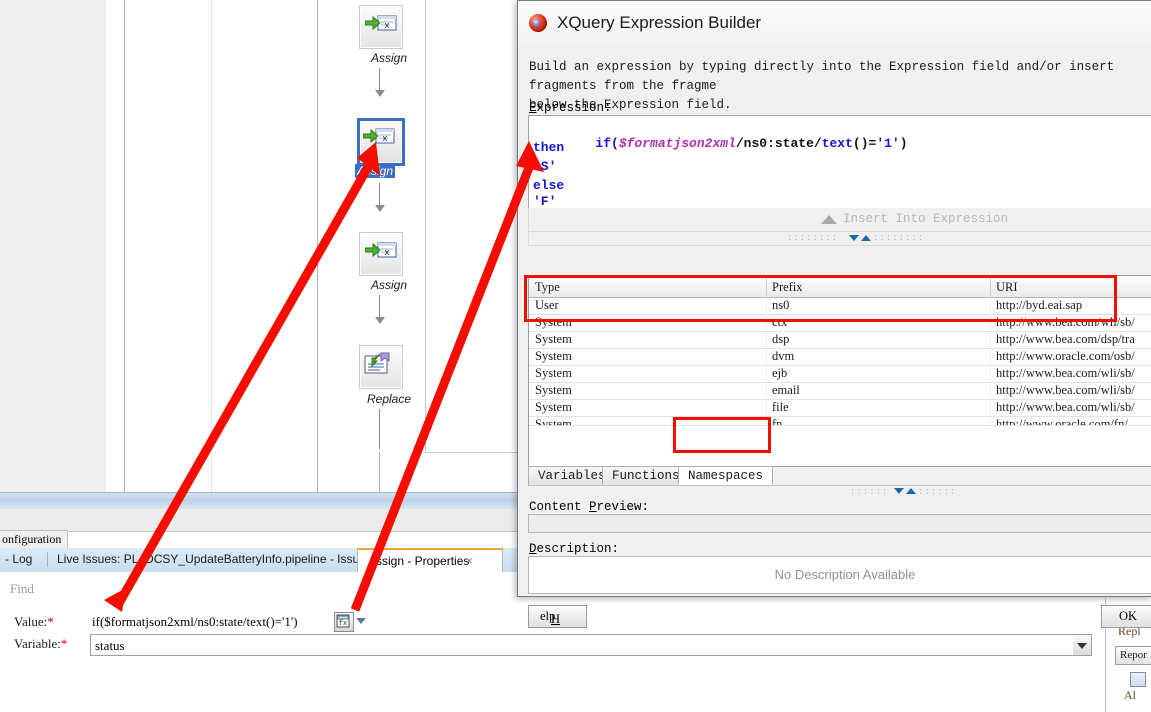  I want to click on flow-node-label: Replace, so click(389, 399).